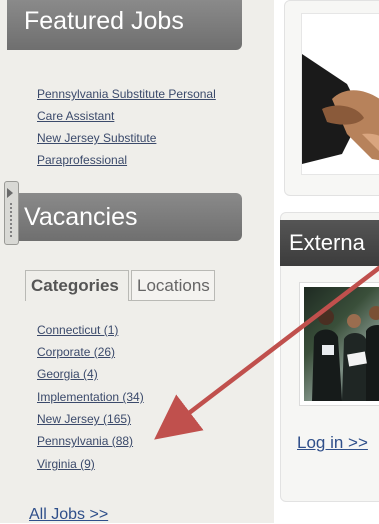  What do you see at coordinates (90, 397) in the screenshot?
I see `category-link-implementation: Implementation (34)` at bounding box center [90, 397].